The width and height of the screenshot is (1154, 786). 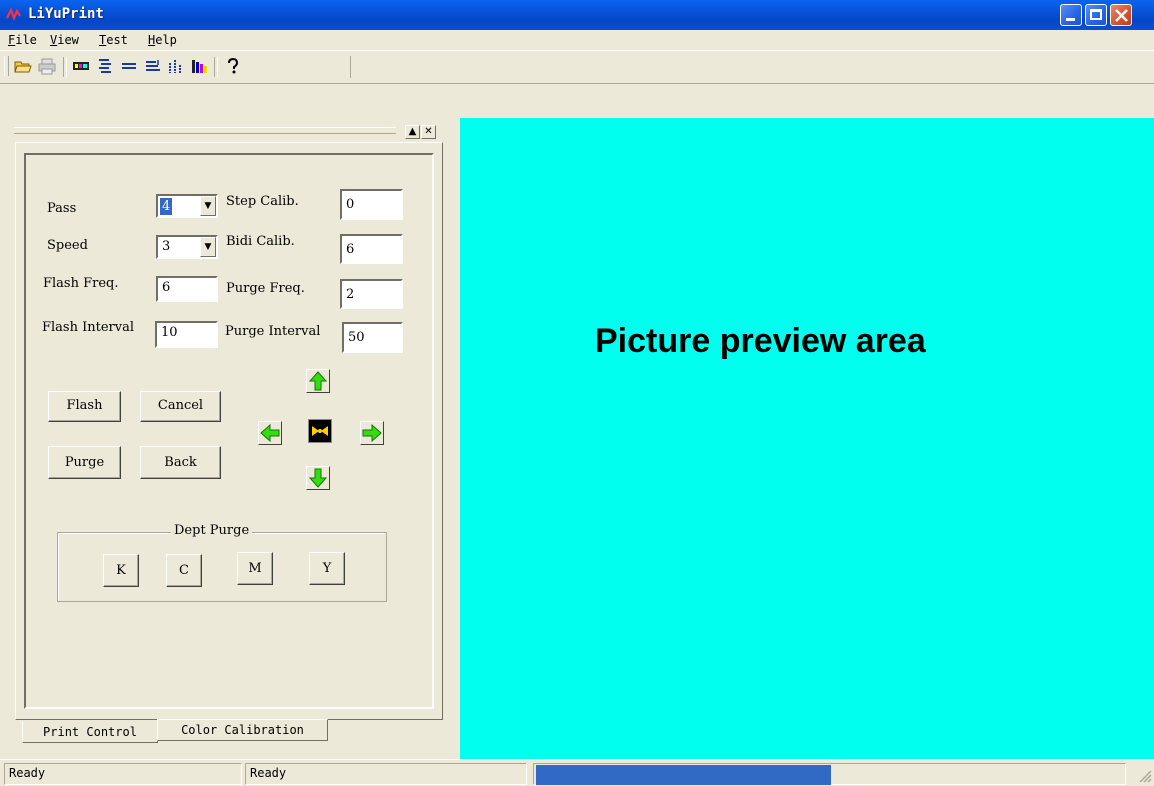 What do you see at coordinates (260, 241) in the screenshot?
I see `bidi-calib-label: Bidi Calib.` at bounding box center [260, 241].